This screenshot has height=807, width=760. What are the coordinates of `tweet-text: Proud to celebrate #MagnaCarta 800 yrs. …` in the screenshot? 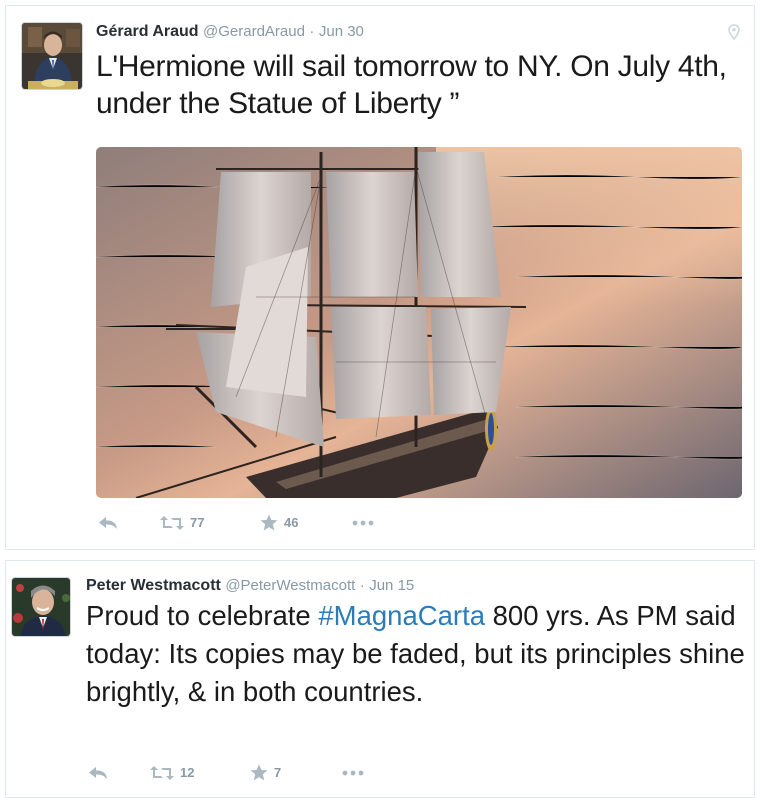 It's located at (418, 654).